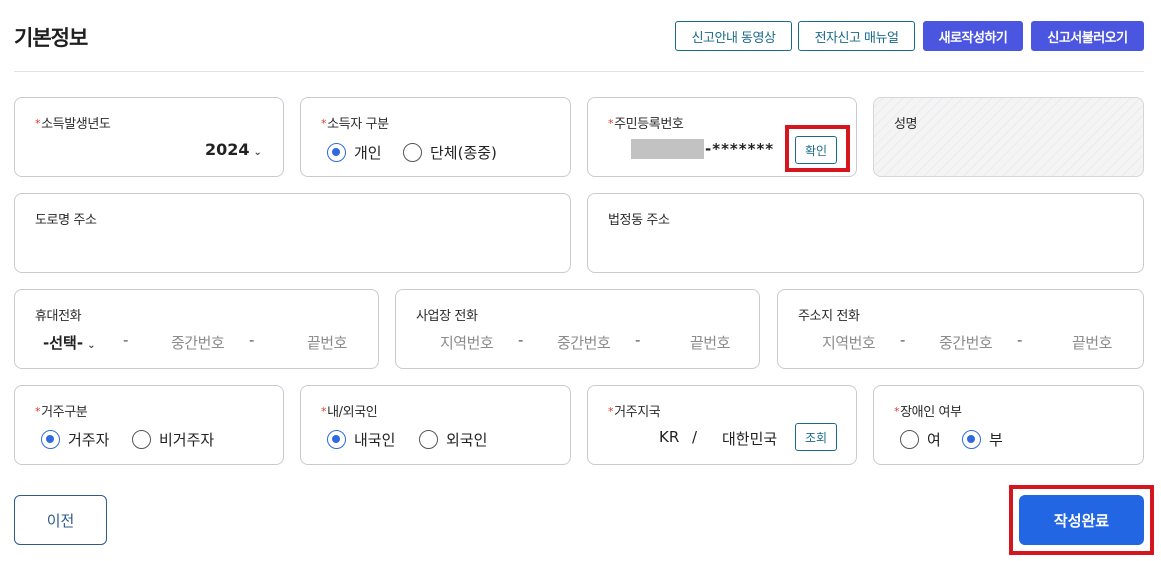 This screenshot has height=561, width=1161. Describe the element at coordinates (646, 124) in the screenshot. I see `resident-no-label: *주민등록번호` at that location.